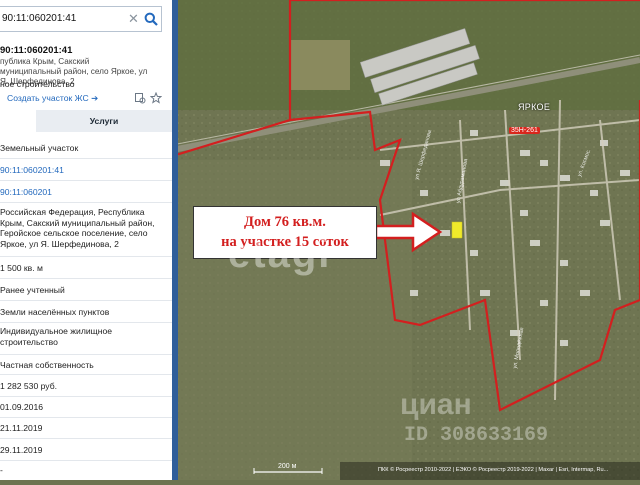  What do you see at coordinates (86, 267) in the screenshot?
I see `detail-row: 1 500 кв. м` at bounding box center [86, 267].